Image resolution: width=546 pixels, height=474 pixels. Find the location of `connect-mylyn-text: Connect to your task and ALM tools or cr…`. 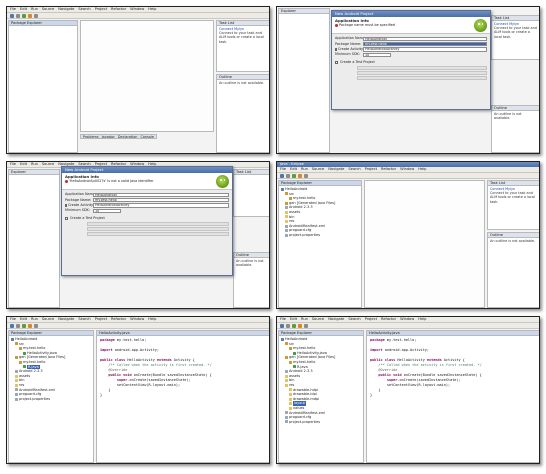

connect-mylyn-text: Connect to your task and ALM tools or cr… is located at coordinates (241, 37).